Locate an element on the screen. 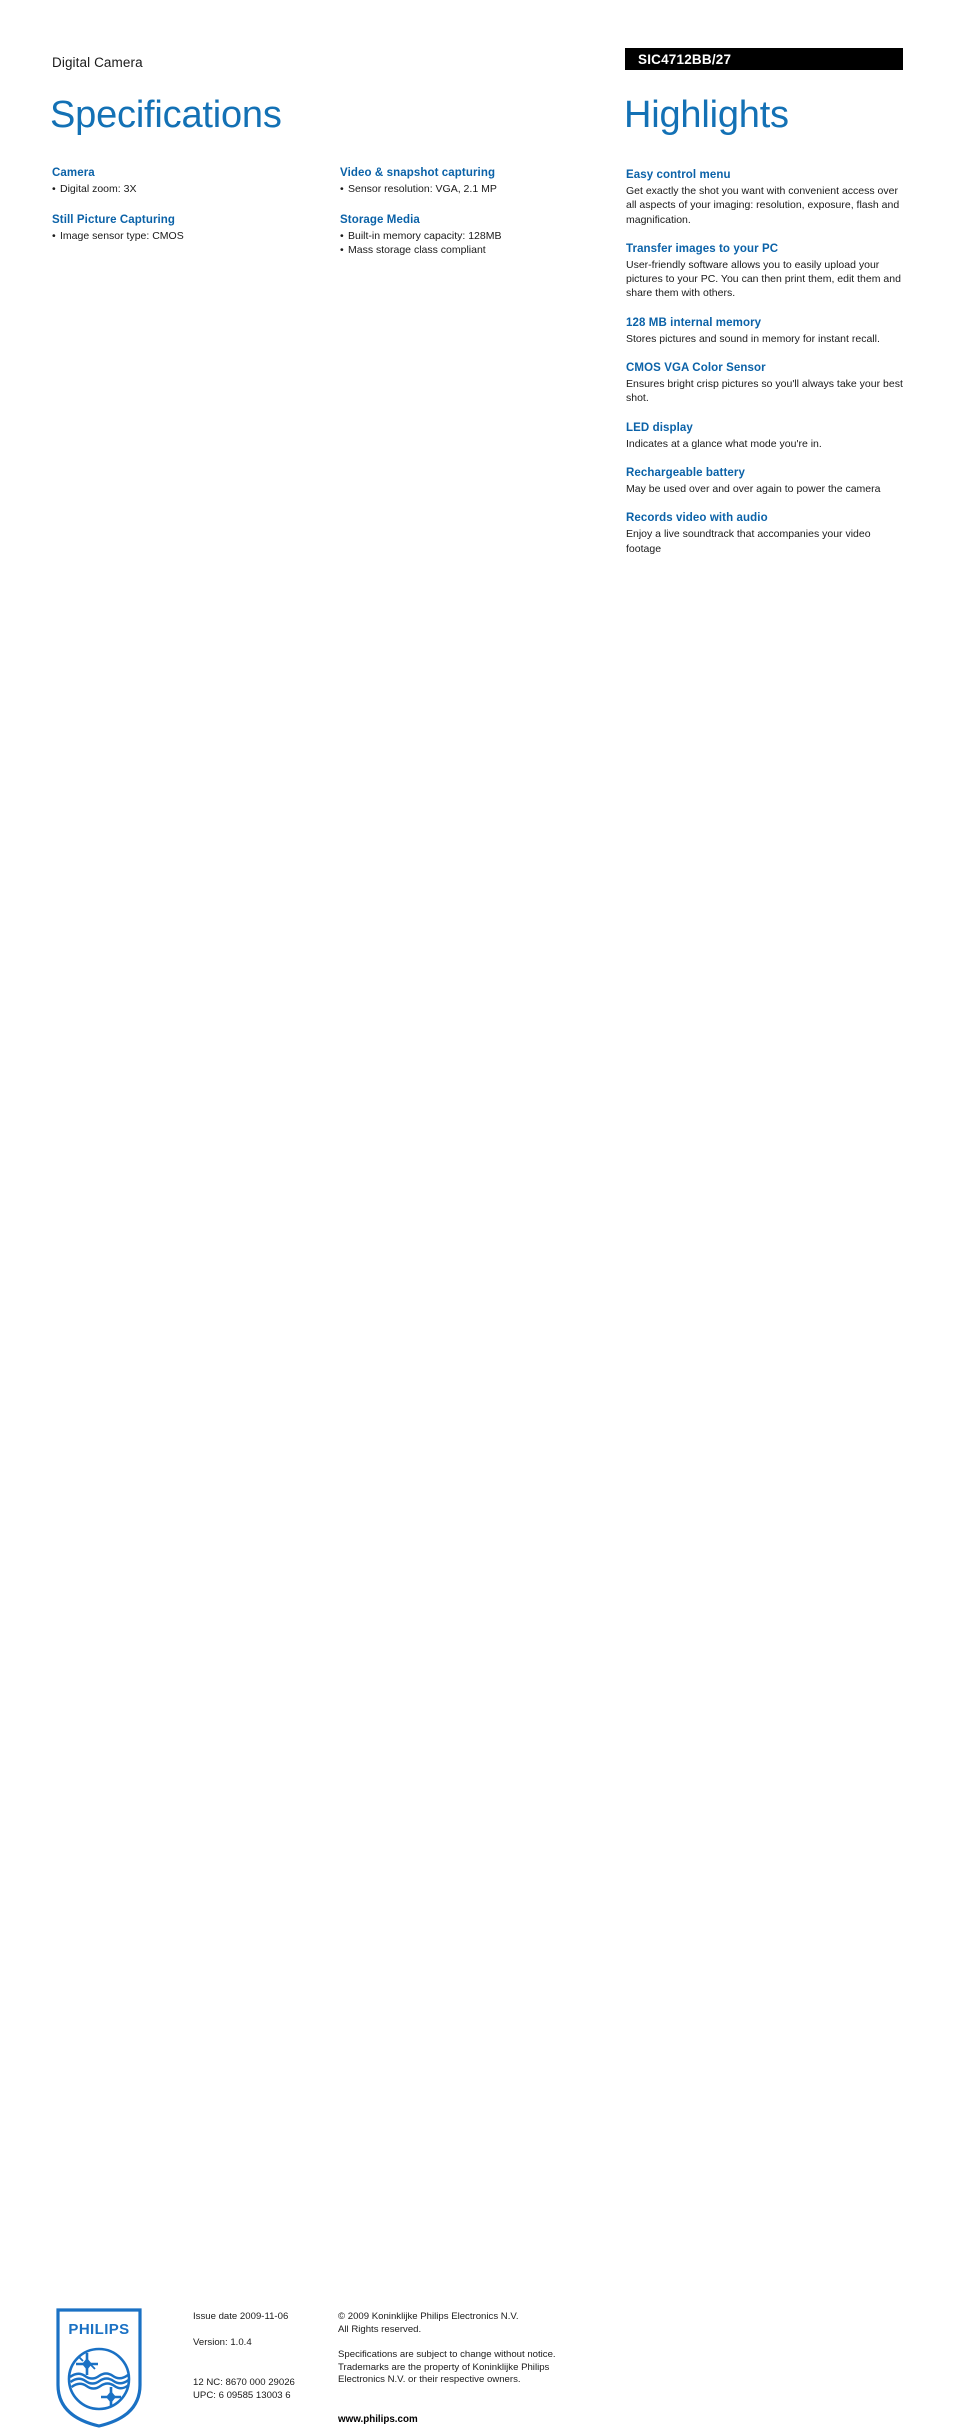  spec-item: • Built-in memory capacity: 128MB is located at coordinates (471, 236).